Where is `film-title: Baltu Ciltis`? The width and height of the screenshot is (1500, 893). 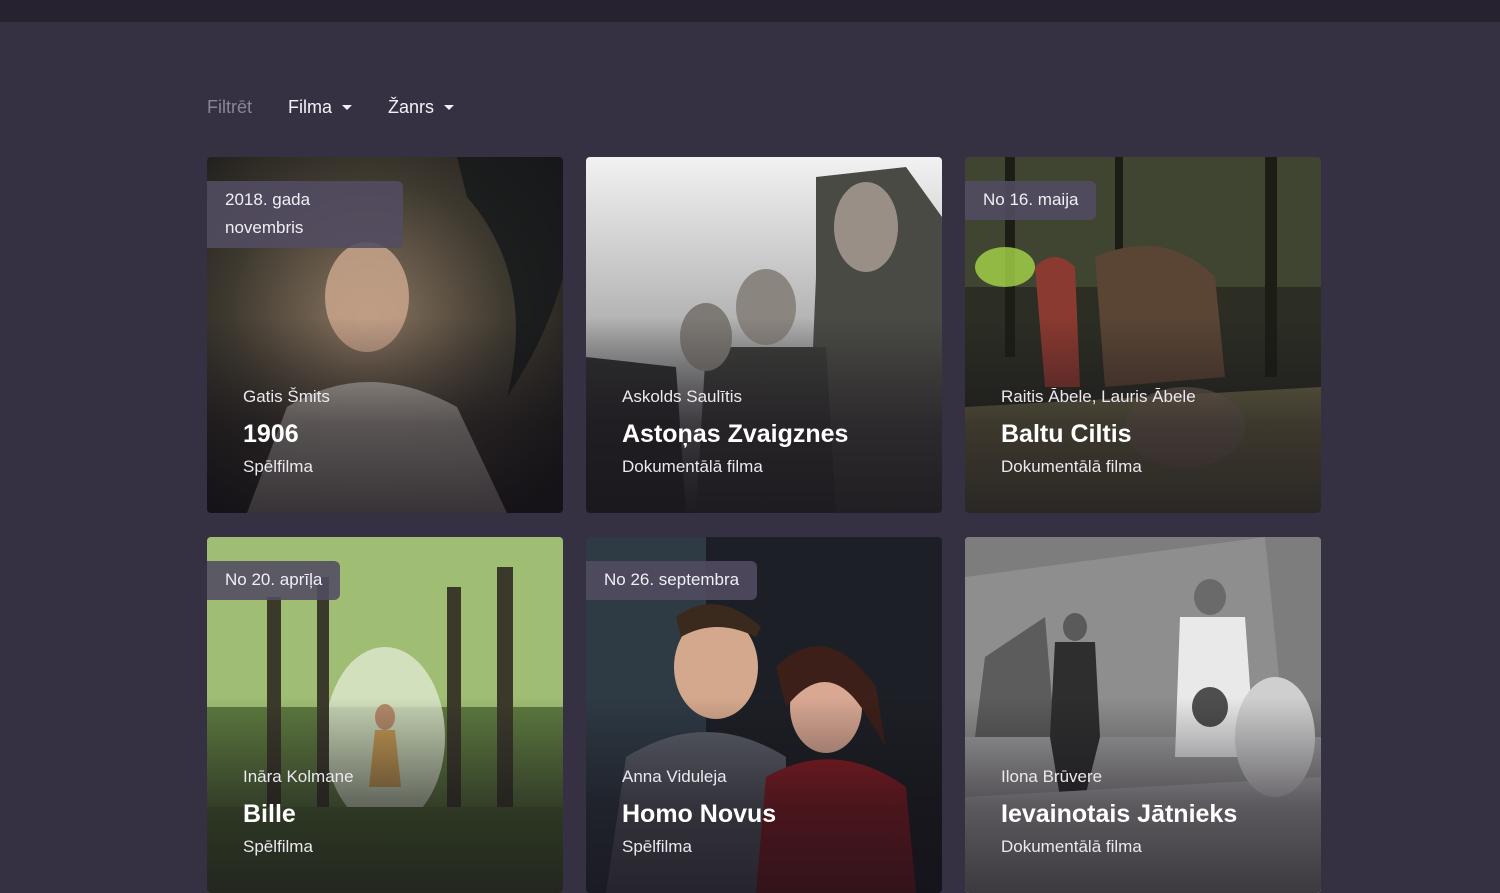
film-title: Baltu Ciltis is located at coordinates (1066, 434).